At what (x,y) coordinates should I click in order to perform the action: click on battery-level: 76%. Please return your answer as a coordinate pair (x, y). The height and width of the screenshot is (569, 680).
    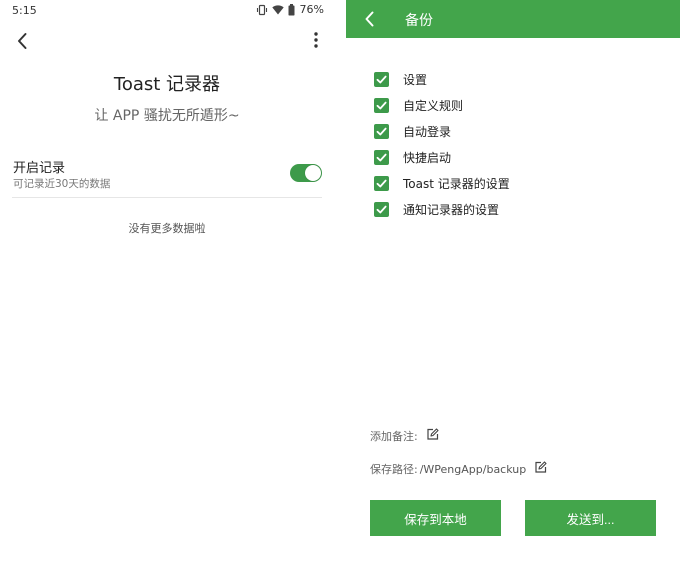
    Looking at the image, I should click on (311, 9).